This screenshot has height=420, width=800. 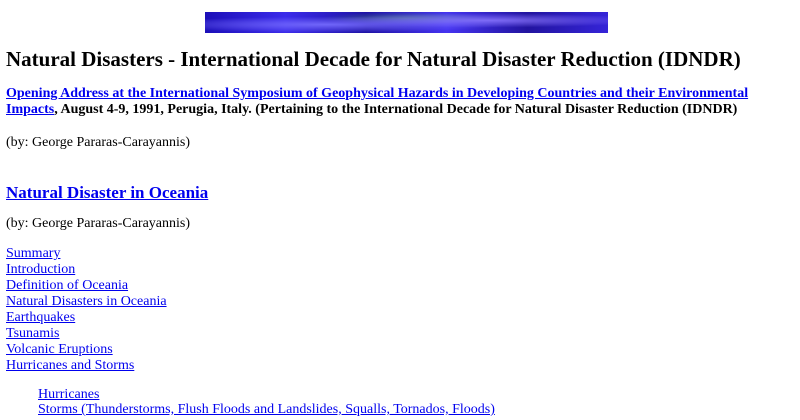 What do you see at coordinates (98, 142) in the screenshot?
I see `byline-first: (by: George Pararas-Carayannis)` at bounding box center [98, 142].